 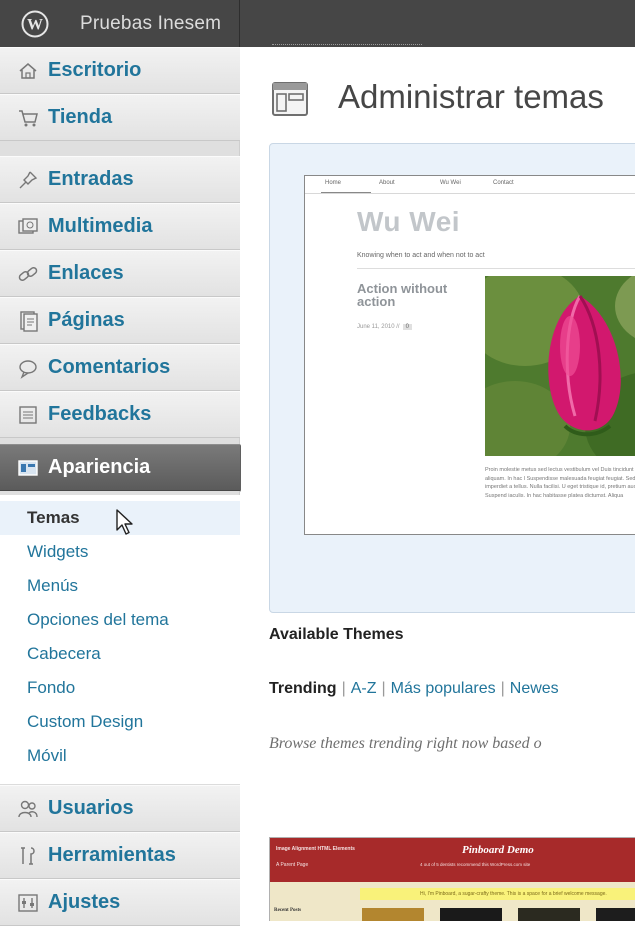 I want to click on sidebar-item-label: Entradas, so click(x=91, y=179).